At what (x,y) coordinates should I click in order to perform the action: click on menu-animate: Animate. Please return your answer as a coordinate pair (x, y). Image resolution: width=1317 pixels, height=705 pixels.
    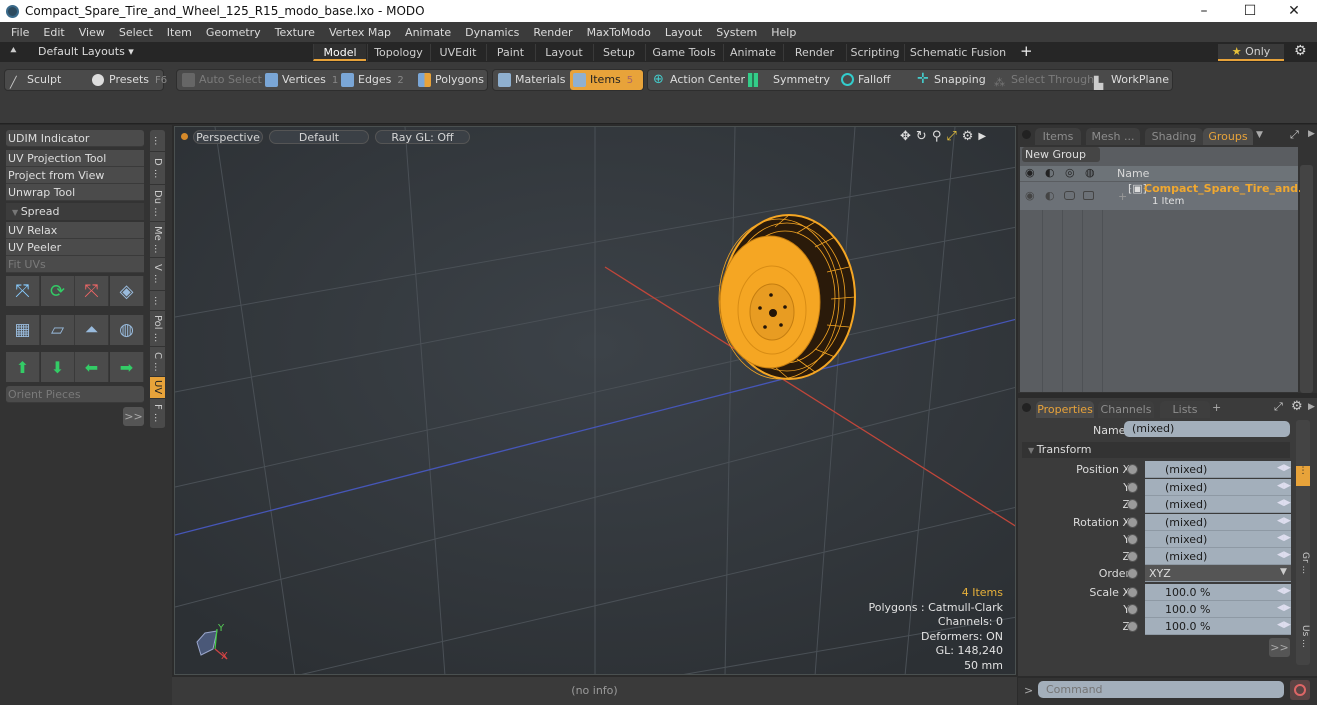
    Looking at the image, I should click on (428, 32).